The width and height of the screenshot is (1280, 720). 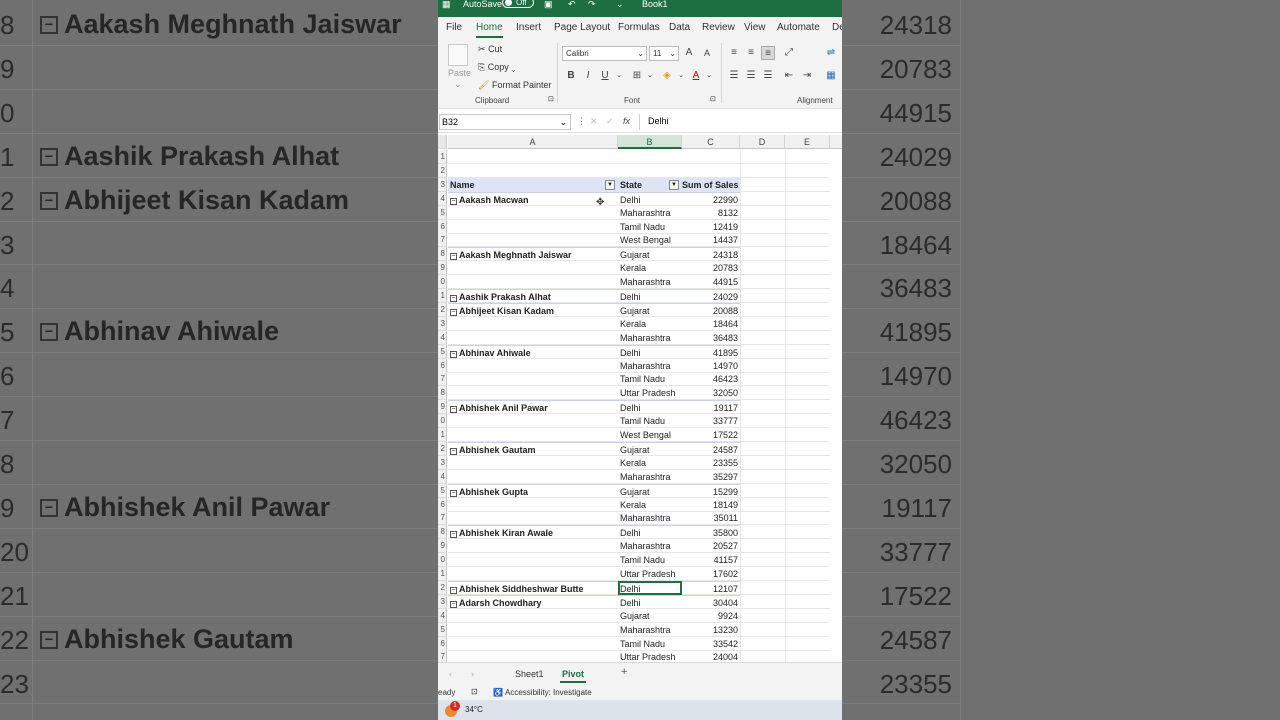 I want to click on redo-icon: ↷, so click(x=592, y=4).